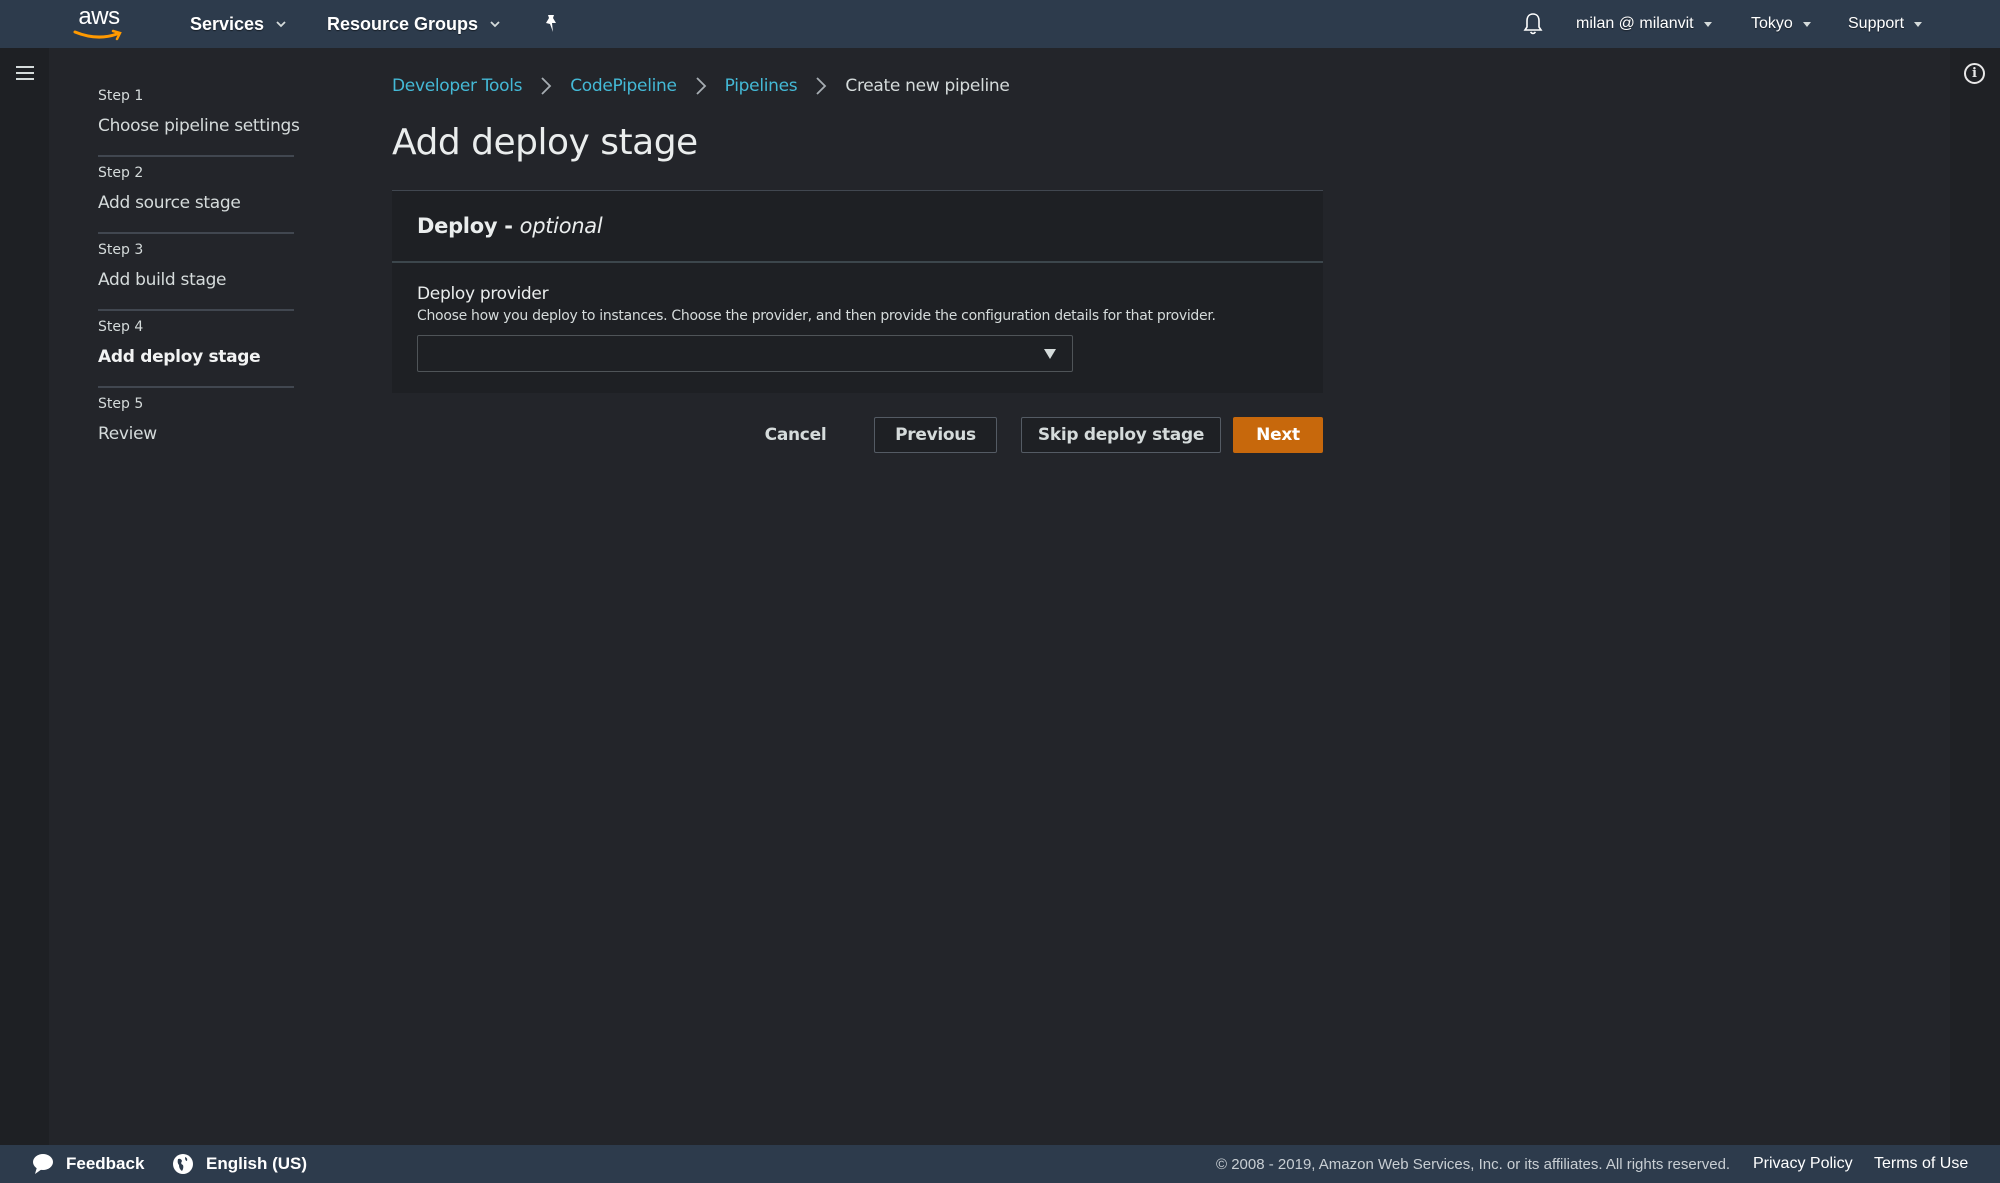  Describe the element at coordinates (97, 35) in the screenshot. I see `aws-smile-icon` at that location.